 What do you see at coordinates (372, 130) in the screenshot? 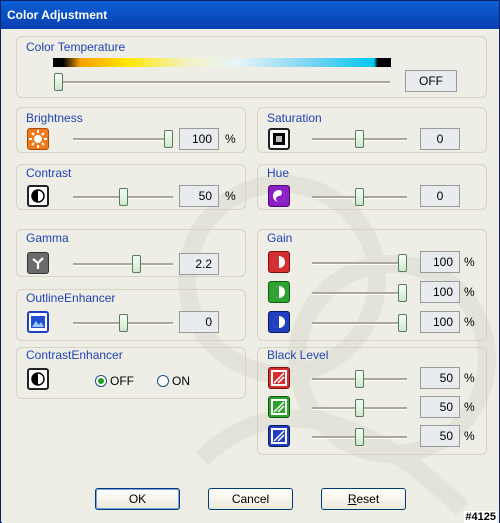
I see `saturation-panel: Saturation 0` at bounding box center [372, 130].